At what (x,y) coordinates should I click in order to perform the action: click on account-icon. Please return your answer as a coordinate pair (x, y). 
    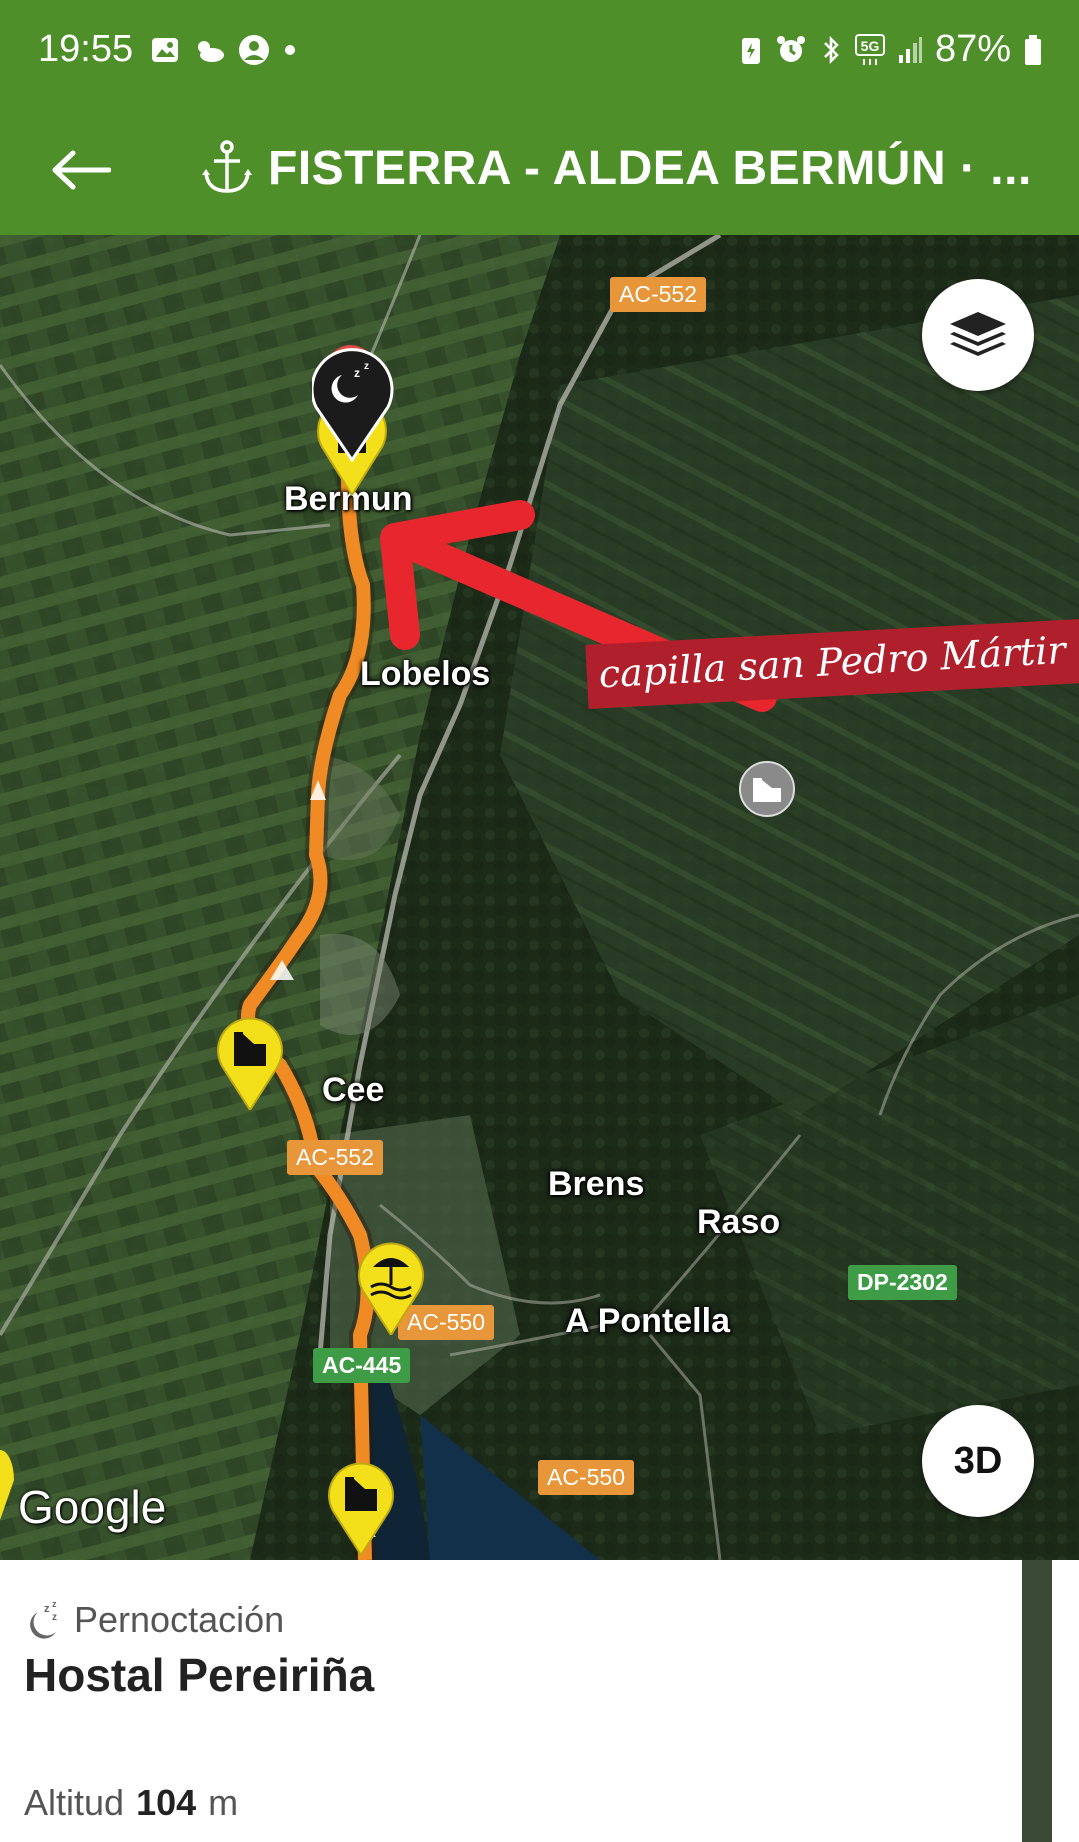
    Looking at the image, I should click on (254, 50).